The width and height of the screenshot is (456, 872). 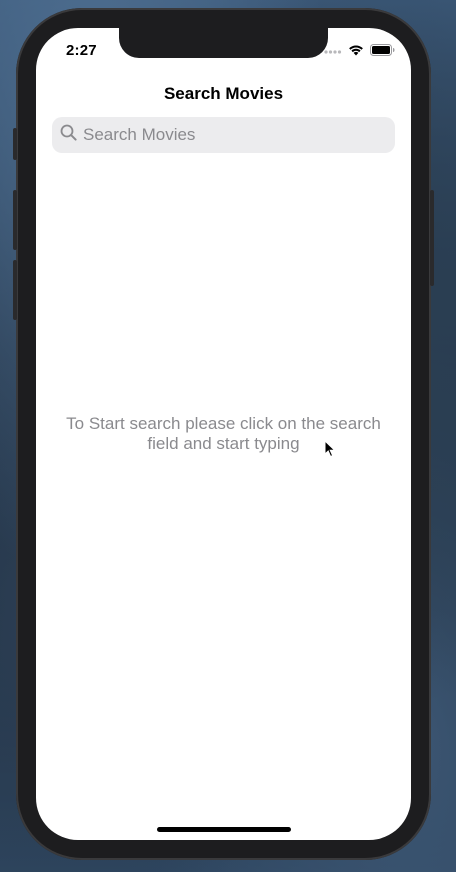 What do you see at coordinates (15, 220) in the screenshot?
I see `volume-up-button` at bounding box center [15, 220].